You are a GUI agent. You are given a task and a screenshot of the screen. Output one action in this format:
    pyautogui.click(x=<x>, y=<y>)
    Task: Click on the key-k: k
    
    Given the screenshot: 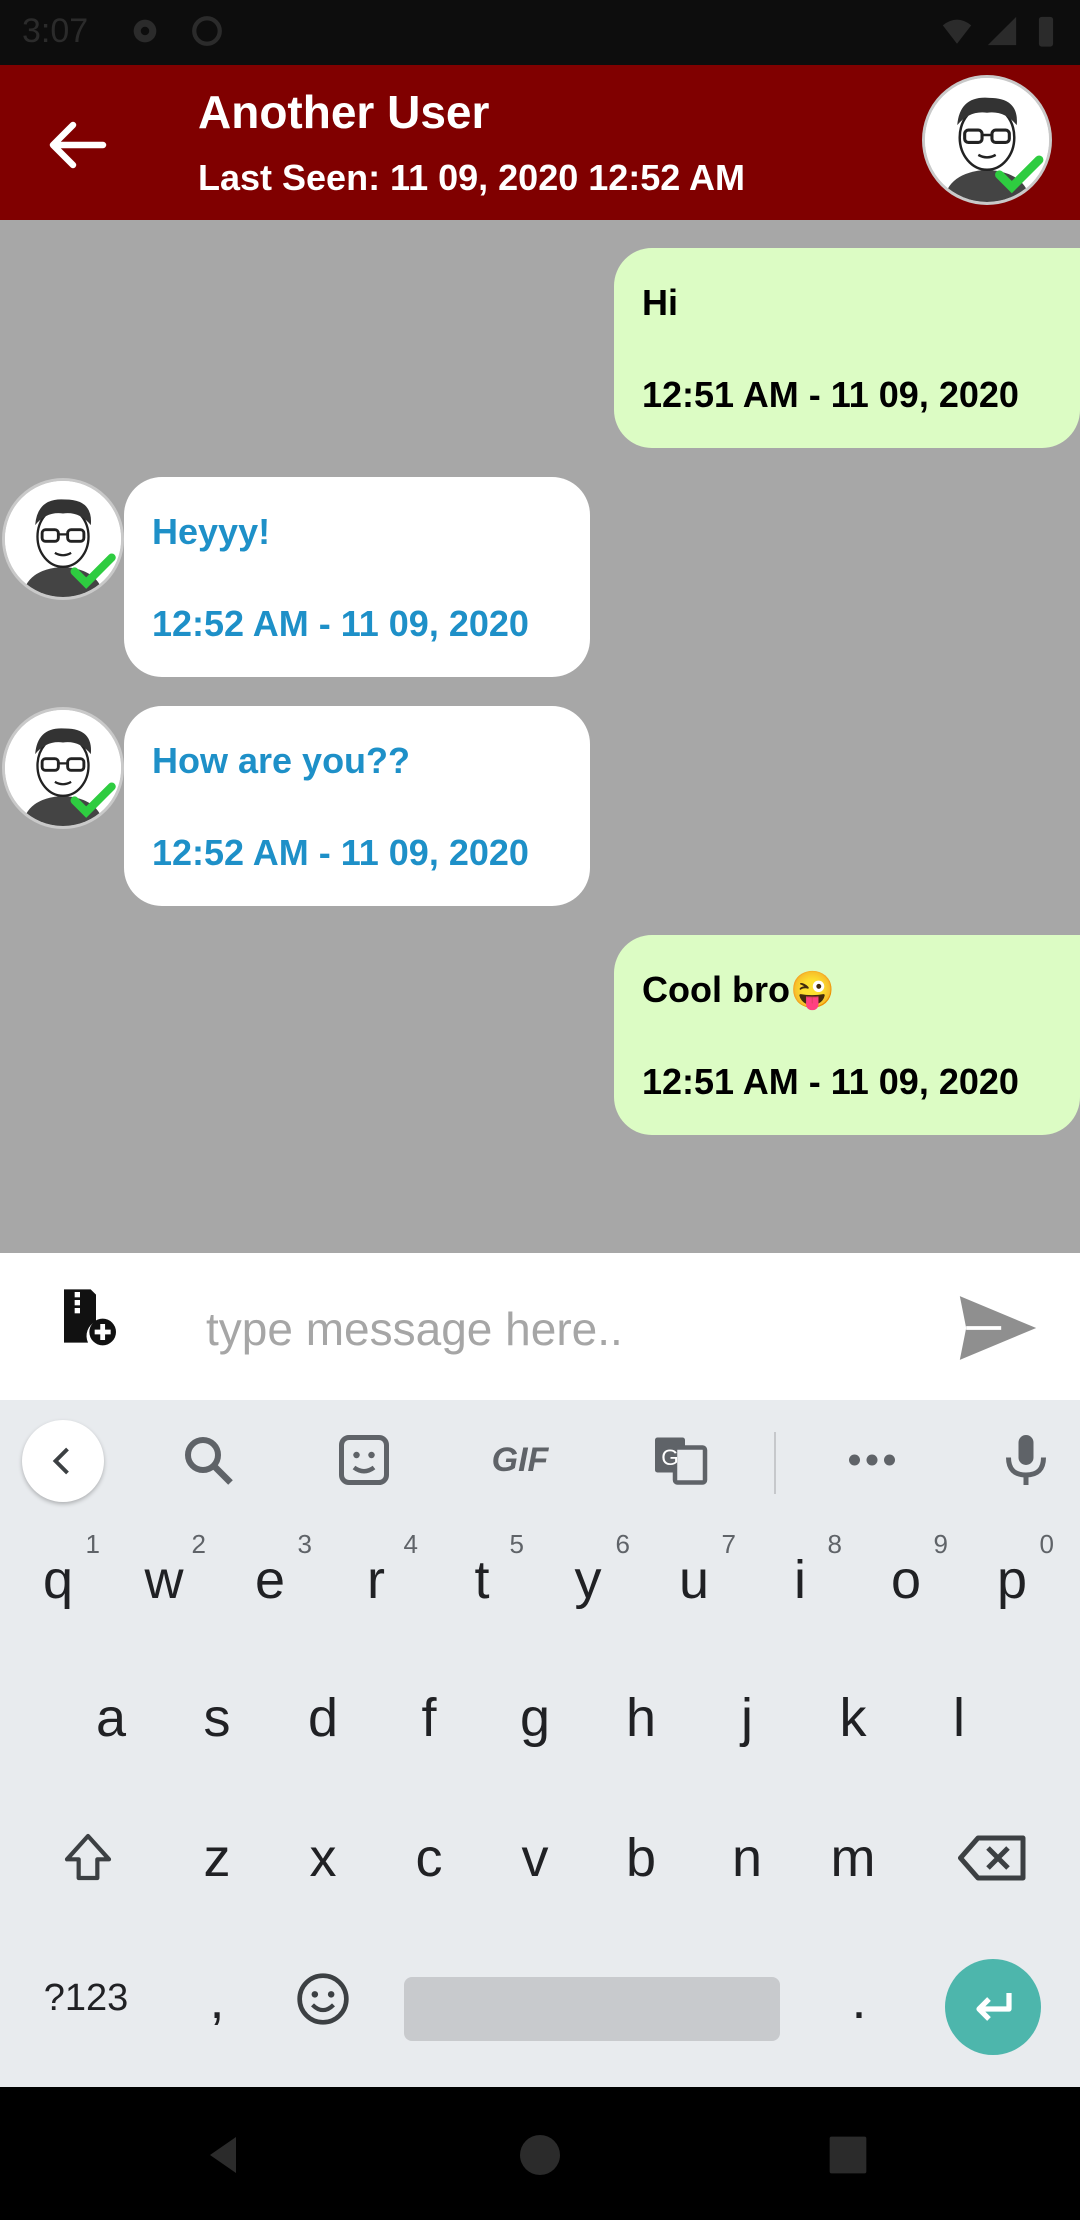 What is the action you would take?
    pyautogui.click(x=853, y=1716)
    